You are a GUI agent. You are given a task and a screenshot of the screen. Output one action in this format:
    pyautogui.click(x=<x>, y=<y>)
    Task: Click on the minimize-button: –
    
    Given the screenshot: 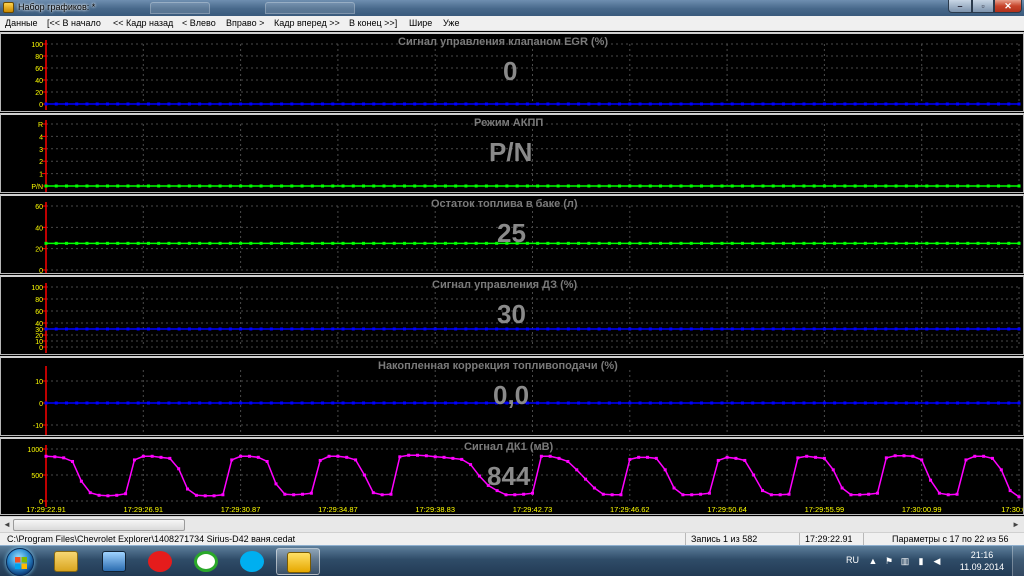 What is the action you would take?
    pyautogui.click(x=960, y=6)
    